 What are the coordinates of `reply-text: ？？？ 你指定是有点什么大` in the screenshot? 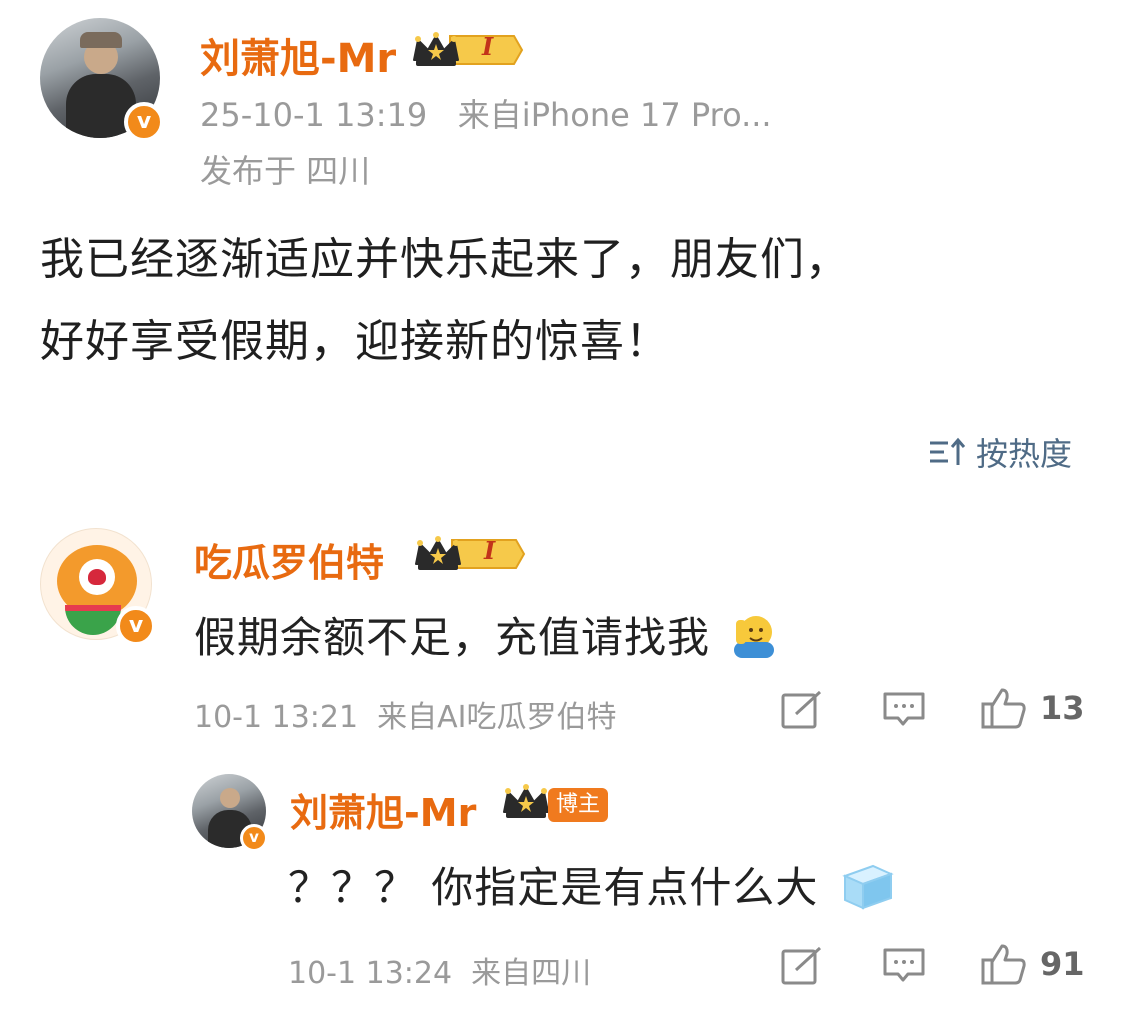 It's located at (591, 884).